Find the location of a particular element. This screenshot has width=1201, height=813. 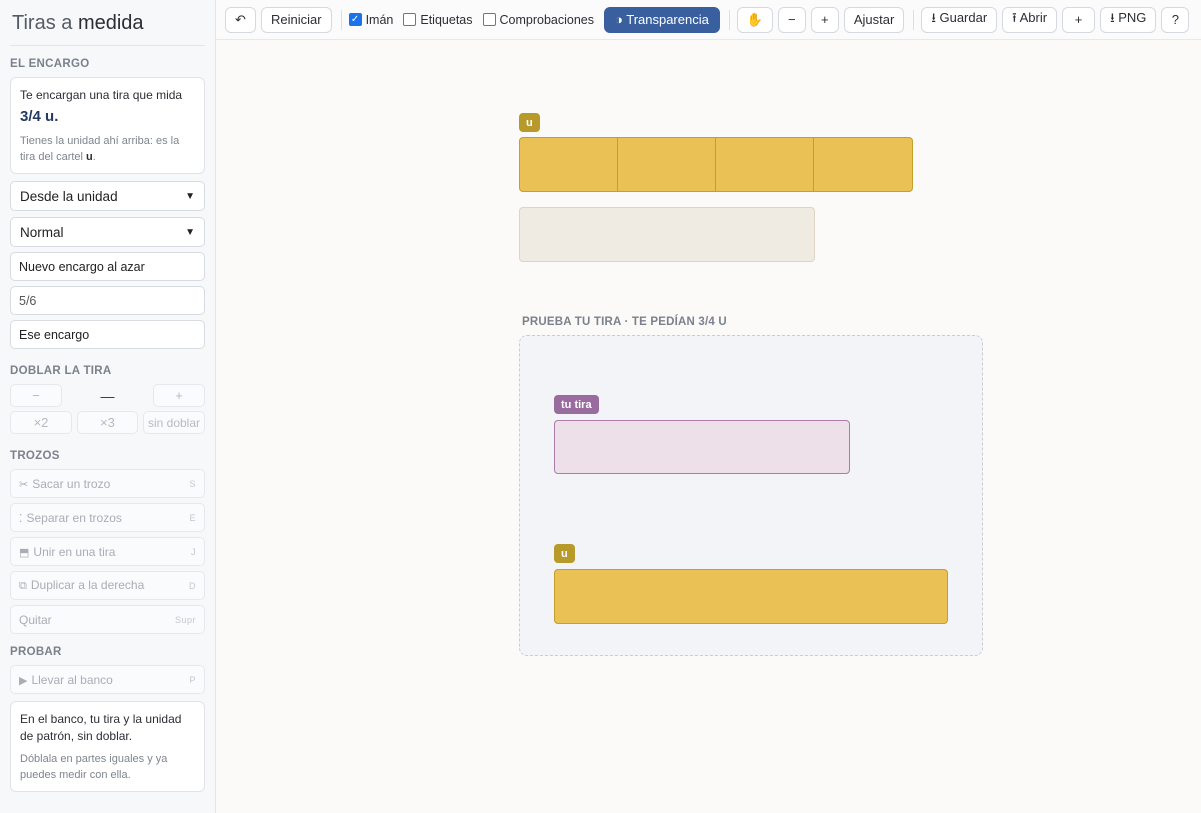

duplicate-label: Duplicar a la derecha is located at coordinates (87, 585).